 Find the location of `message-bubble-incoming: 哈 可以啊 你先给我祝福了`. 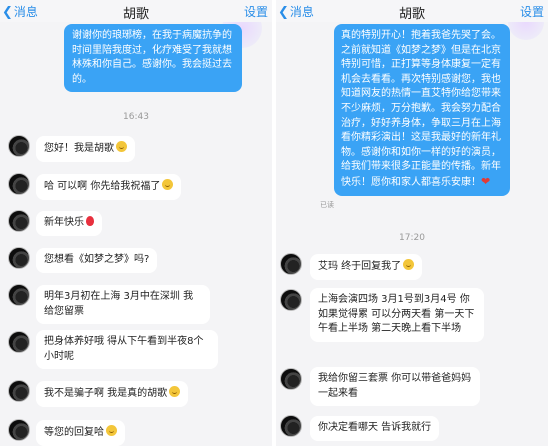

message-bubble-incoming: 哈 可以啊 你先给我祝福了 is located at coordinates (109, 187).